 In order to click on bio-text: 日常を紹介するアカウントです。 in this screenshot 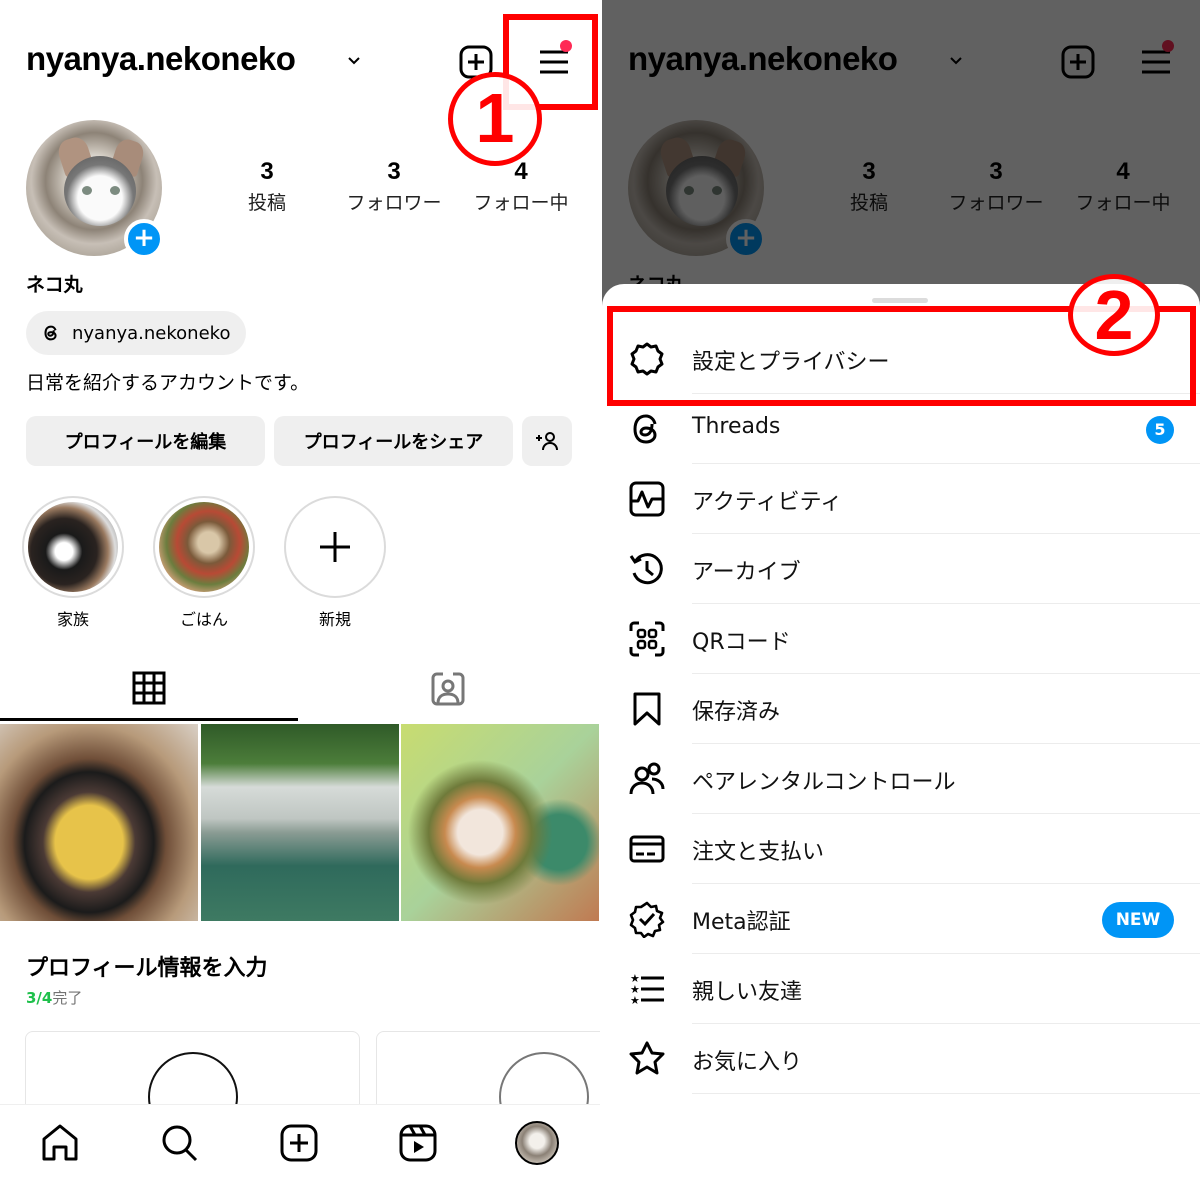, I will do `click(168, 383)`.